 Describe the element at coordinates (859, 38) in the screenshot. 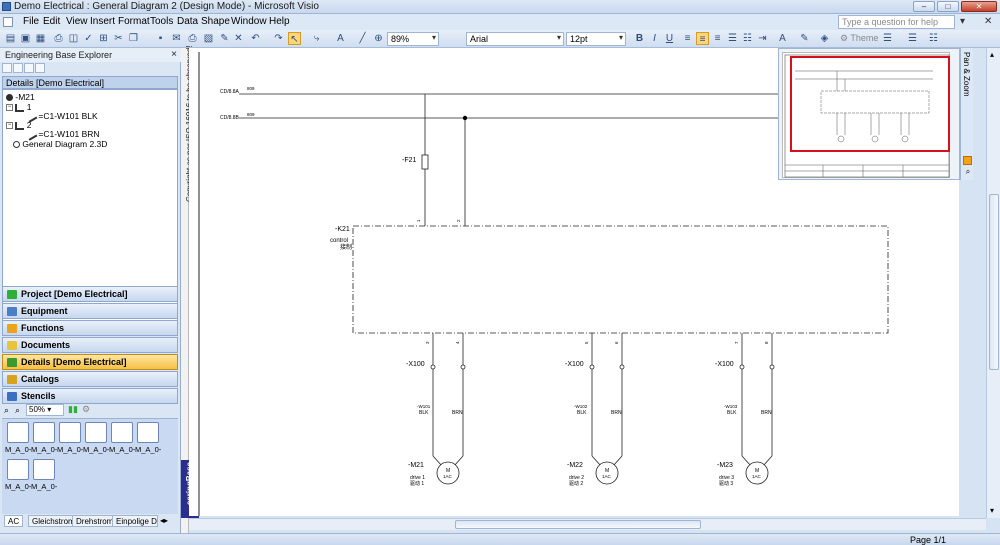

I see `theme-button: ⚙ Theme` at that location.